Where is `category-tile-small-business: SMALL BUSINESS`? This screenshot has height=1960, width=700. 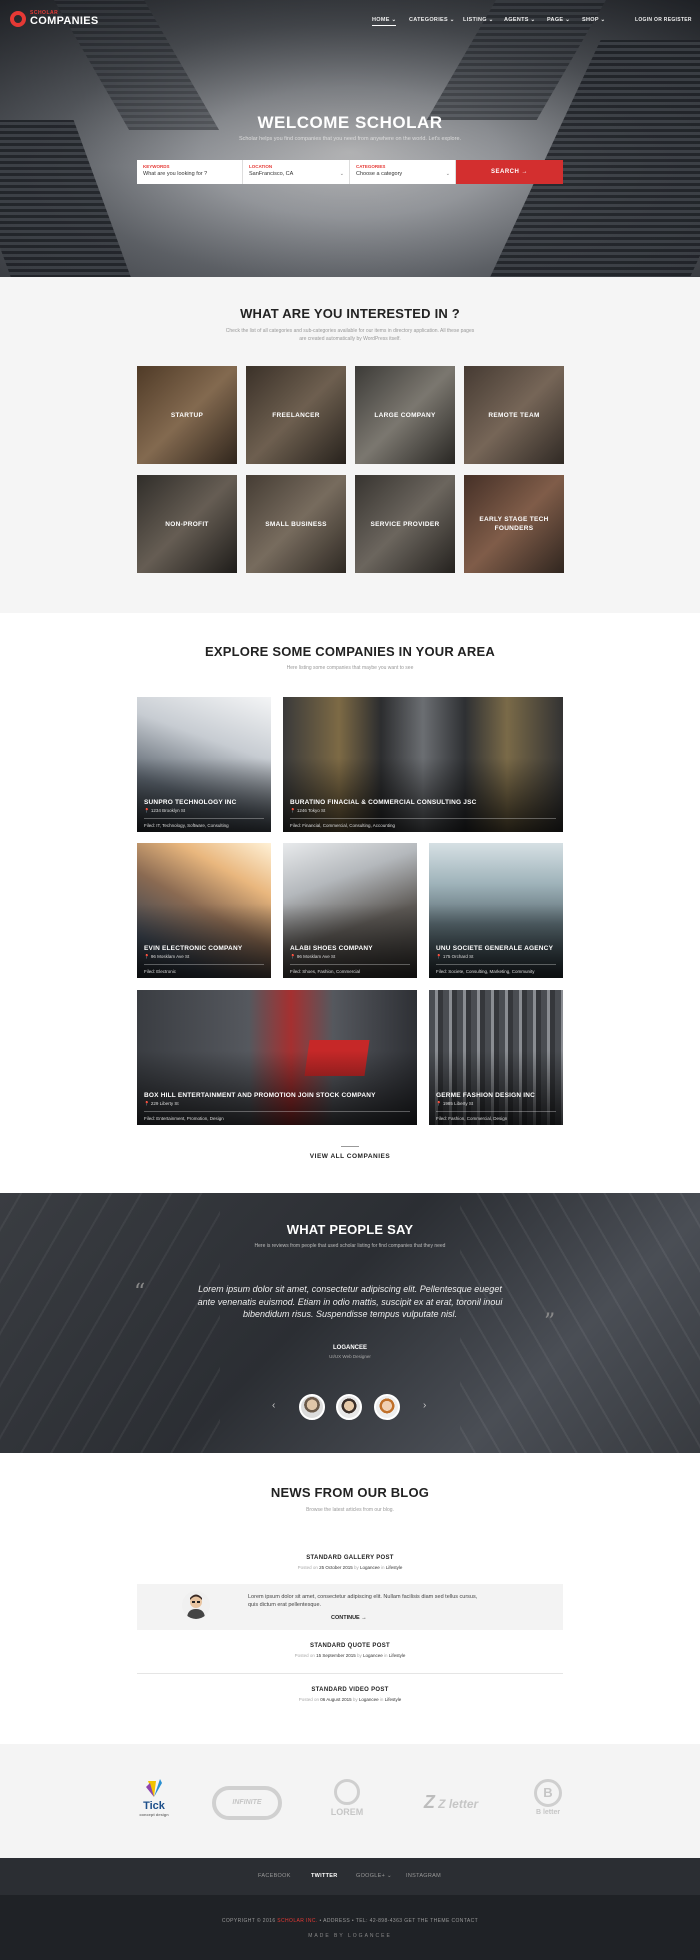
category-tile-small-business: SMALL BUSINESS is located at coordinates (296, 524).